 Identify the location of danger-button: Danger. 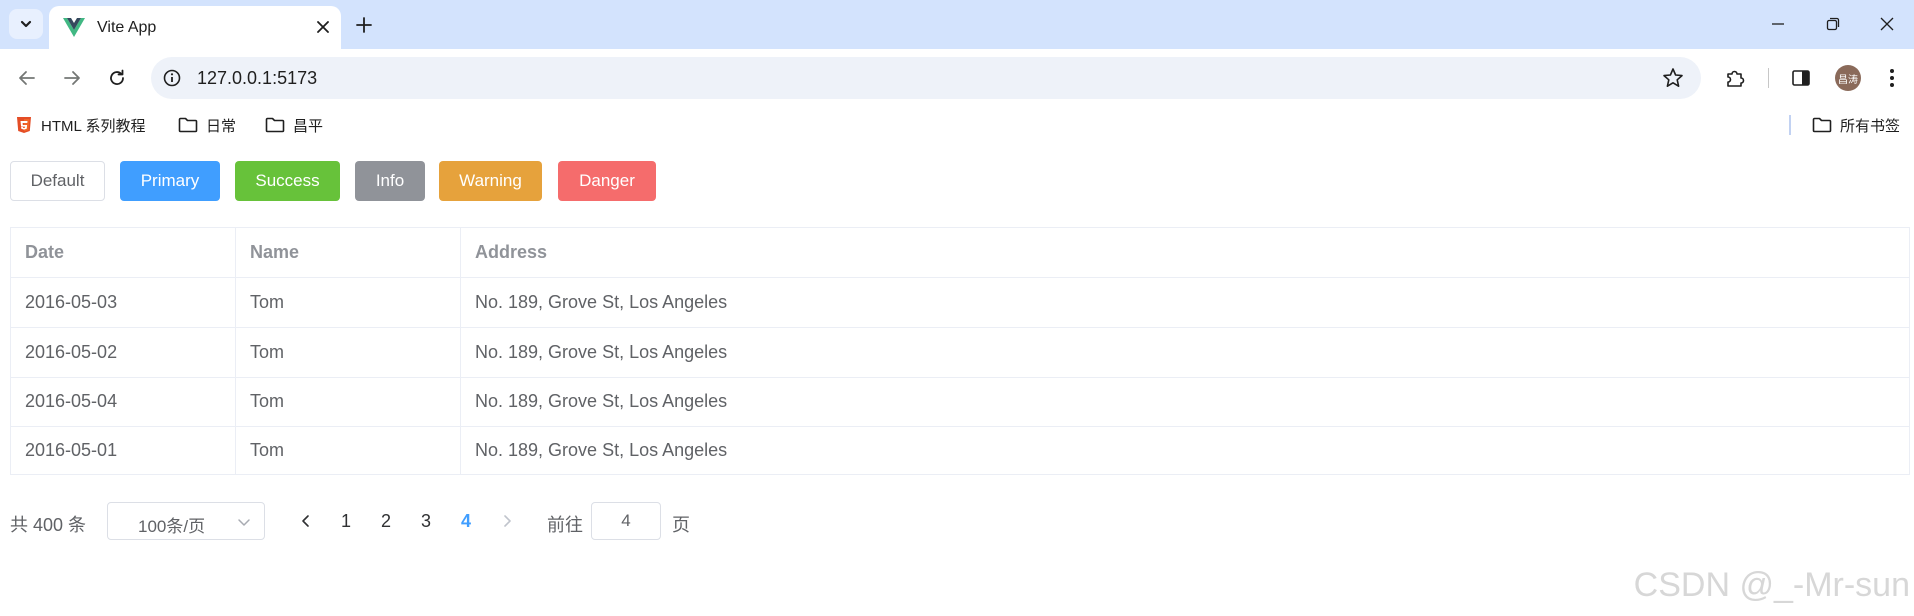
(607, 181).